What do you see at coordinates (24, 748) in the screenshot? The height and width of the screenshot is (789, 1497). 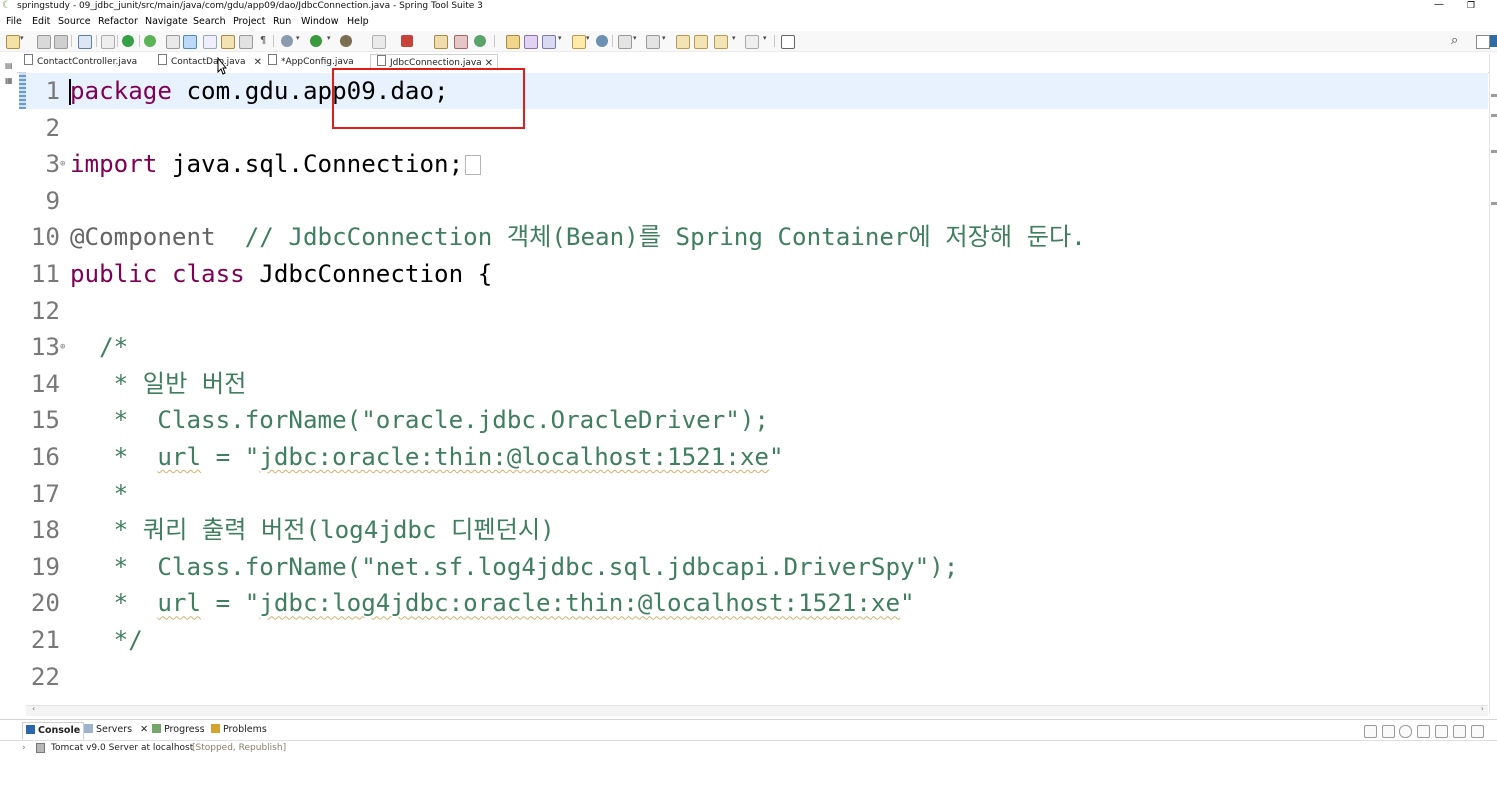 I see `expand-chevron-icon: ›` at bounding box center [24, 748].